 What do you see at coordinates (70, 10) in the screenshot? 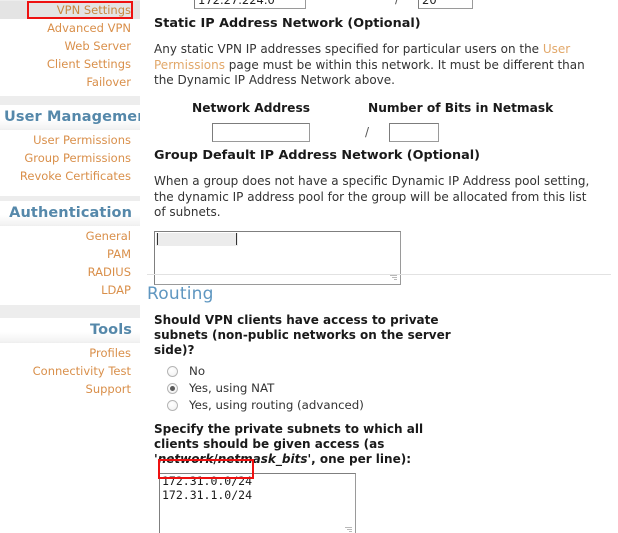
I see `sidebar-item-vpn-settings: VPN Settings` at bounding box center [70, 10].